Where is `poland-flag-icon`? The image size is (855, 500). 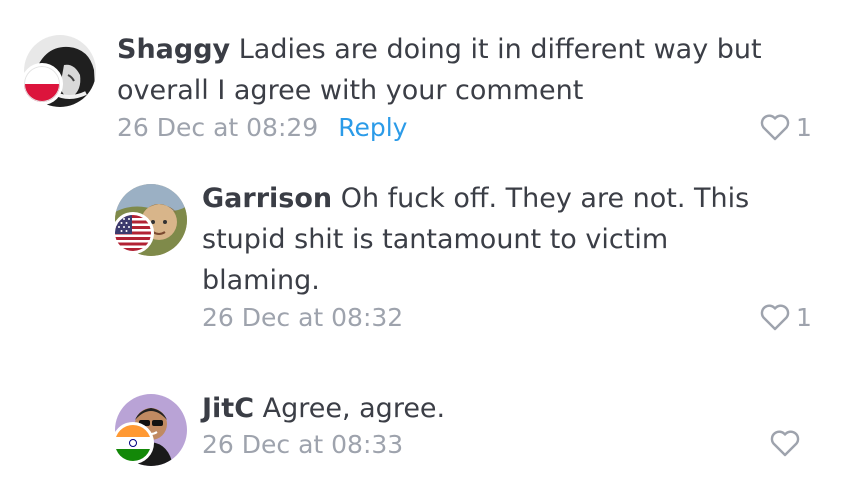
poland-flag-icon is located at coordinates (42, 84).